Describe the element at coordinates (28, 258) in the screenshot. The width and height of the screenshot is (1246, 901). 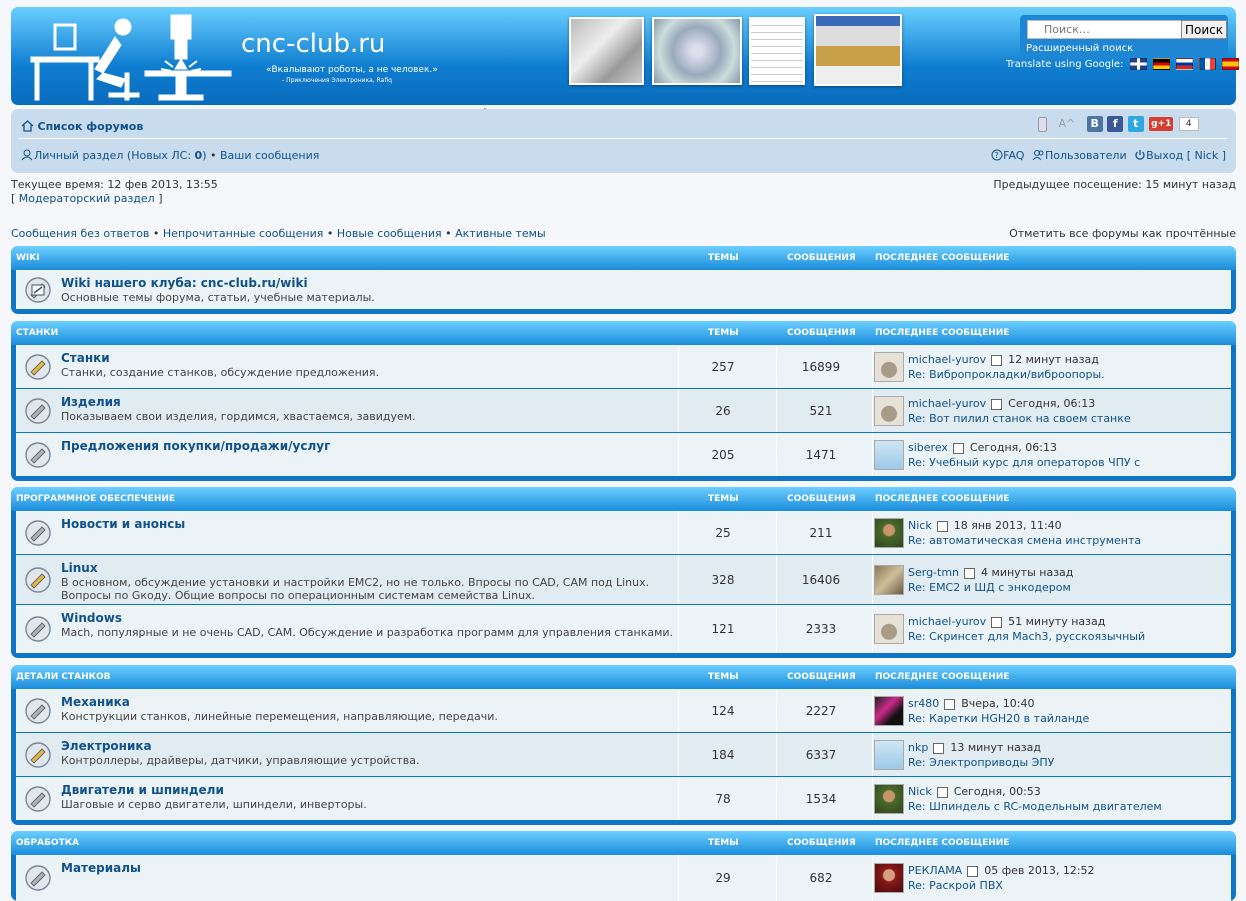
I see `category-title: WIKI` at that location.